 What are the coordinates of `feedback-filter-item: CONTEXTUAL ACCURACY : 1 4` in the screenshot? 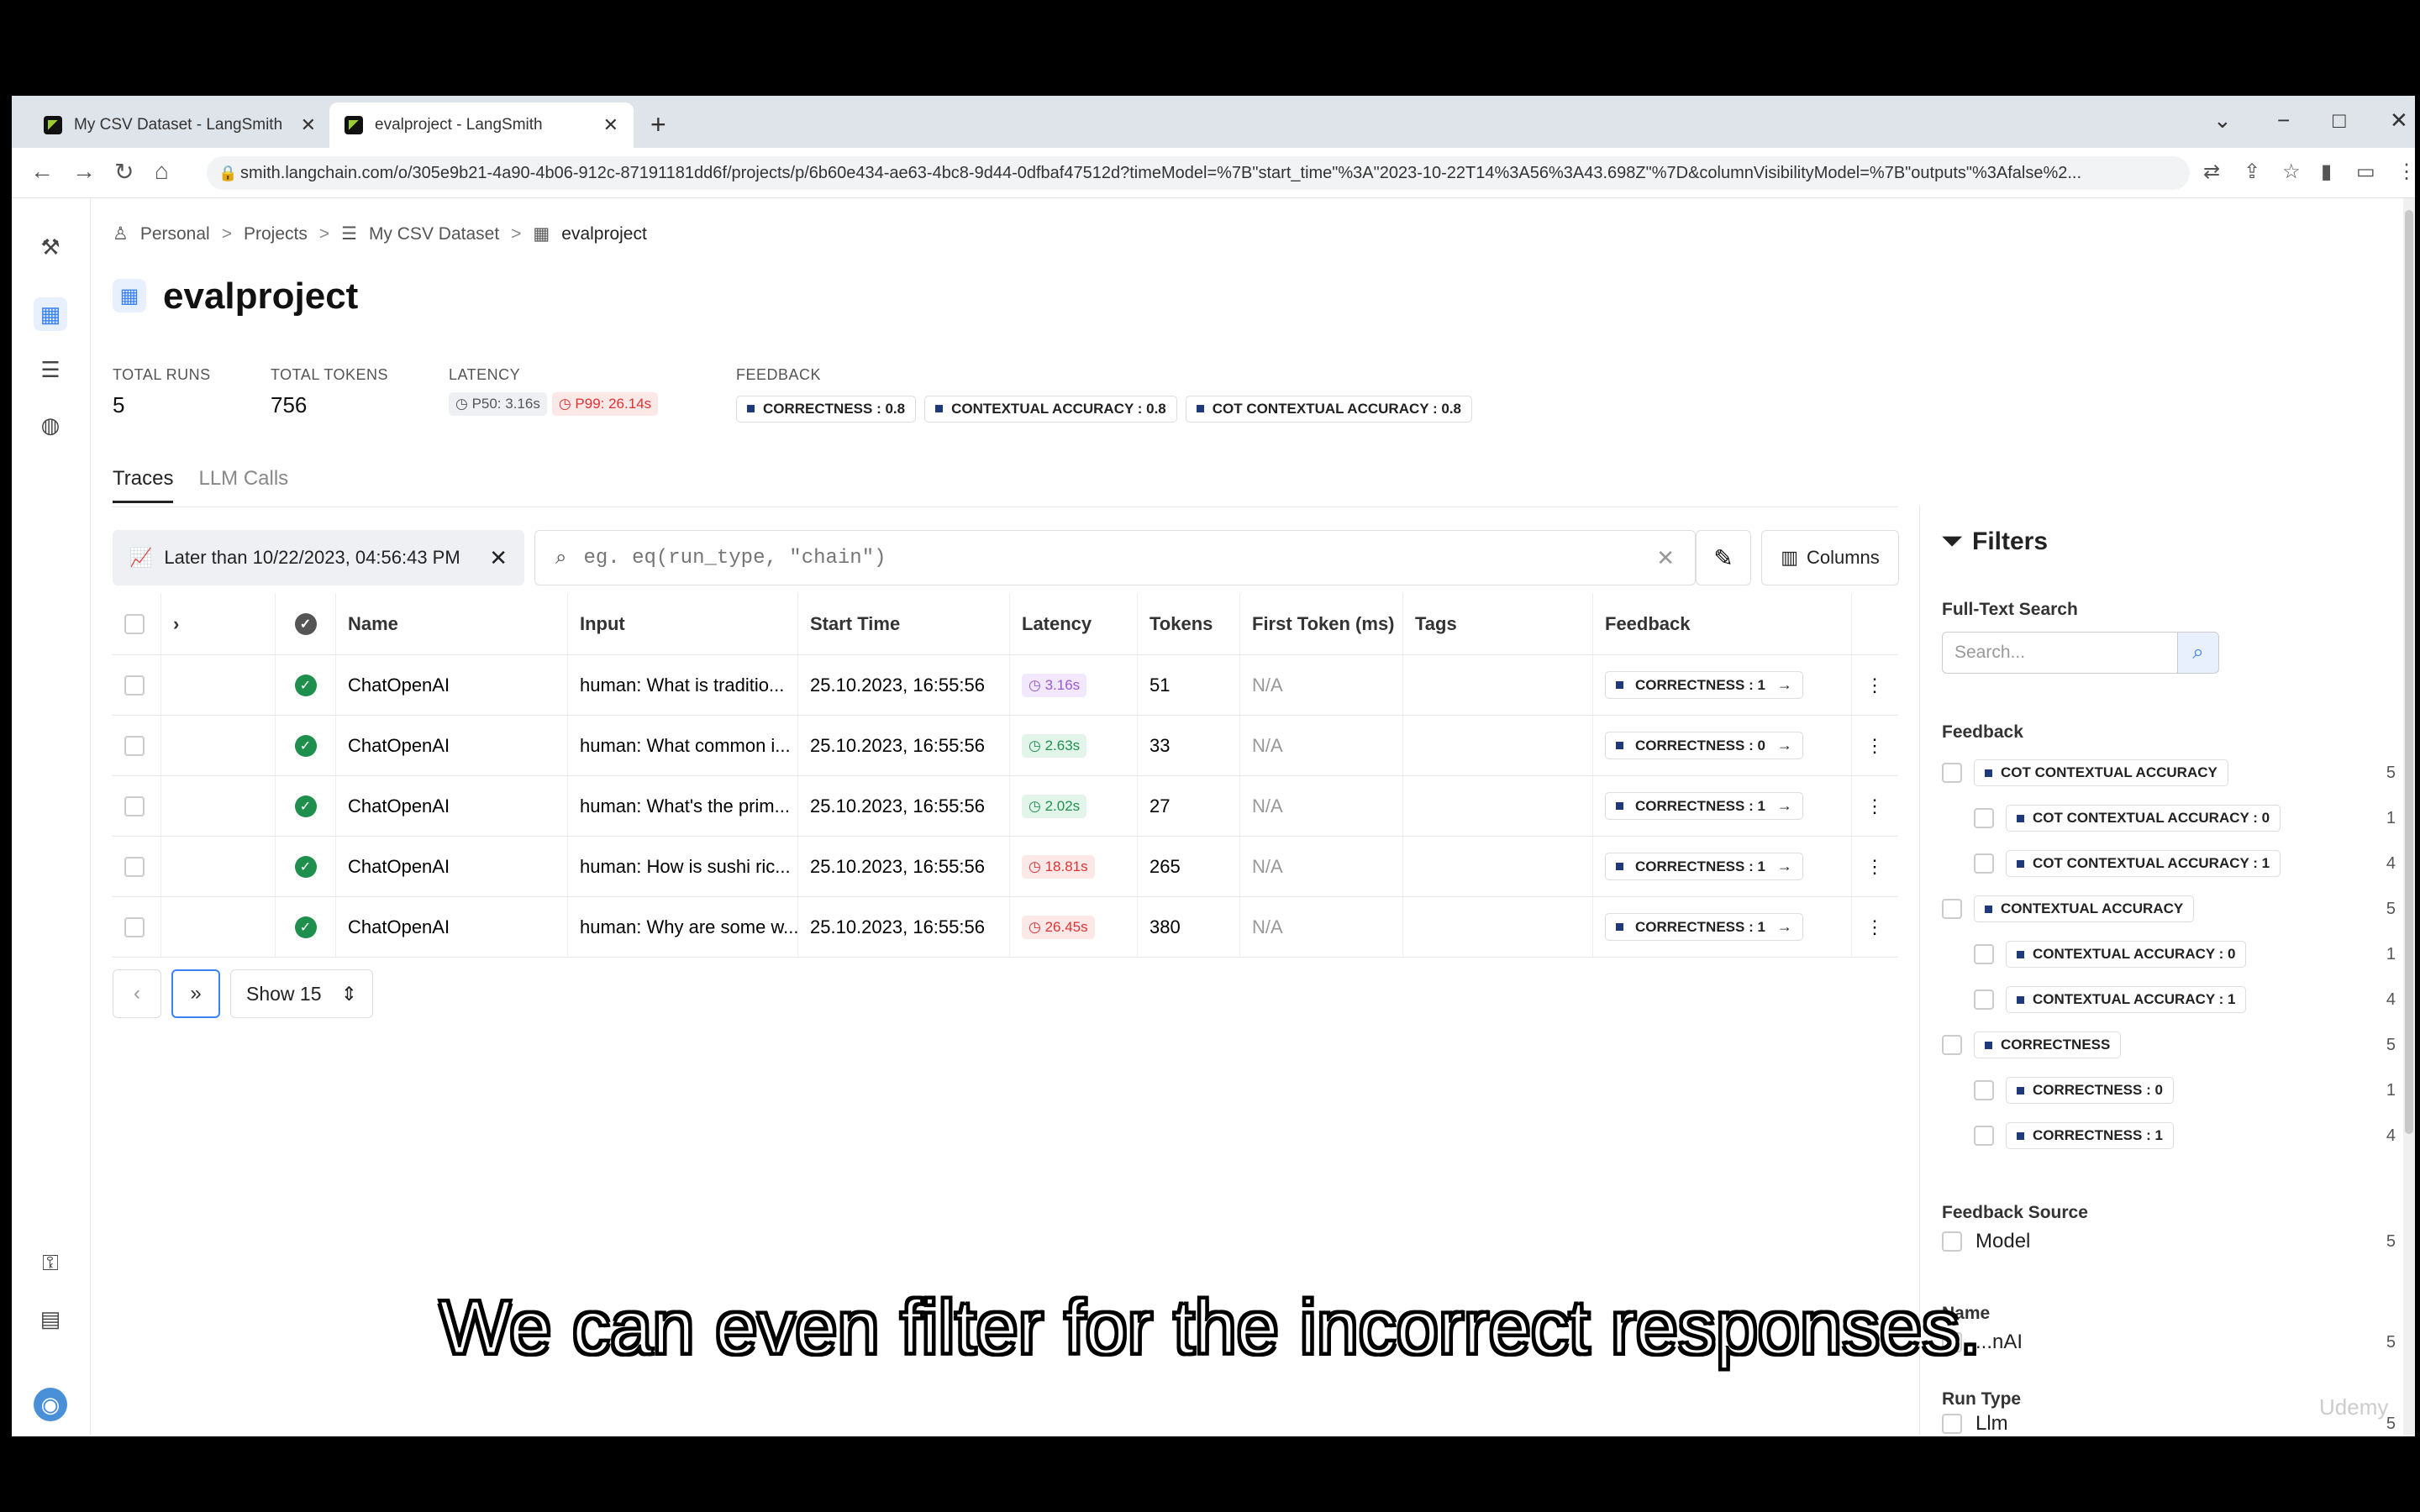 It's located at (2169, 999).